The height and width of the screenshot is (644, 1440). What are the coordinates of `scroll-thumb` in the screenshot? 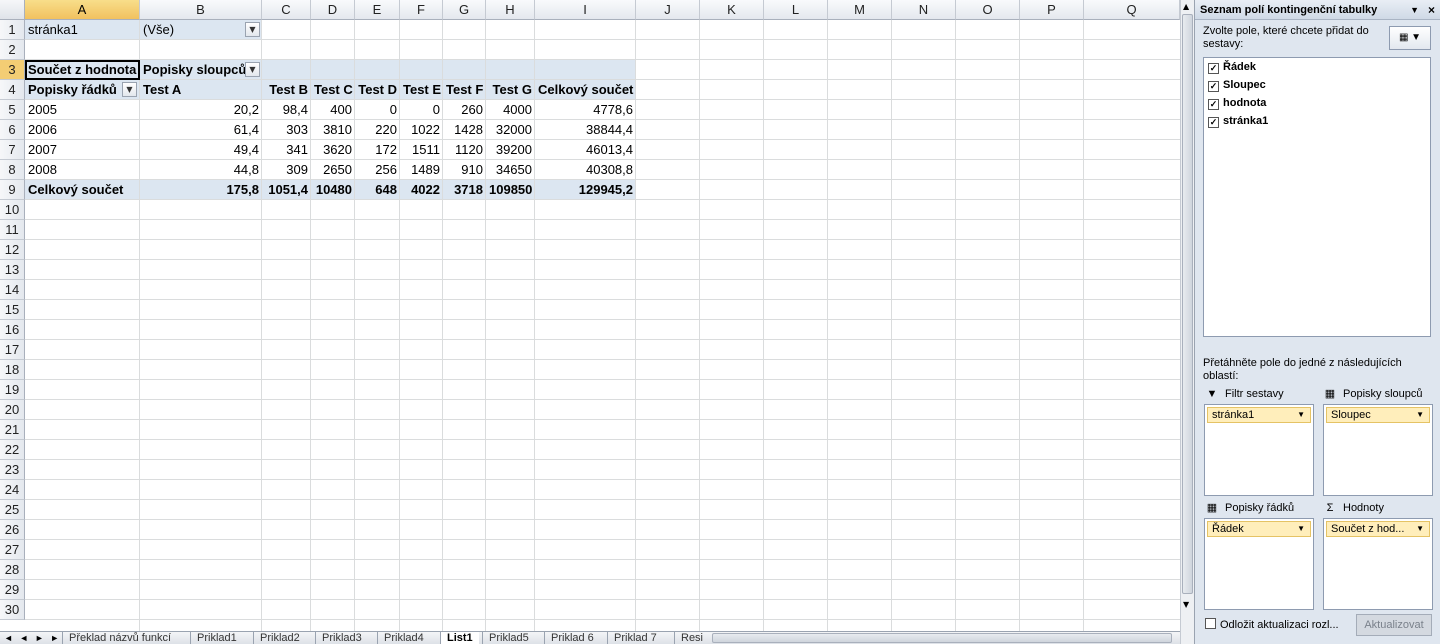 It's located at (1187, 304).